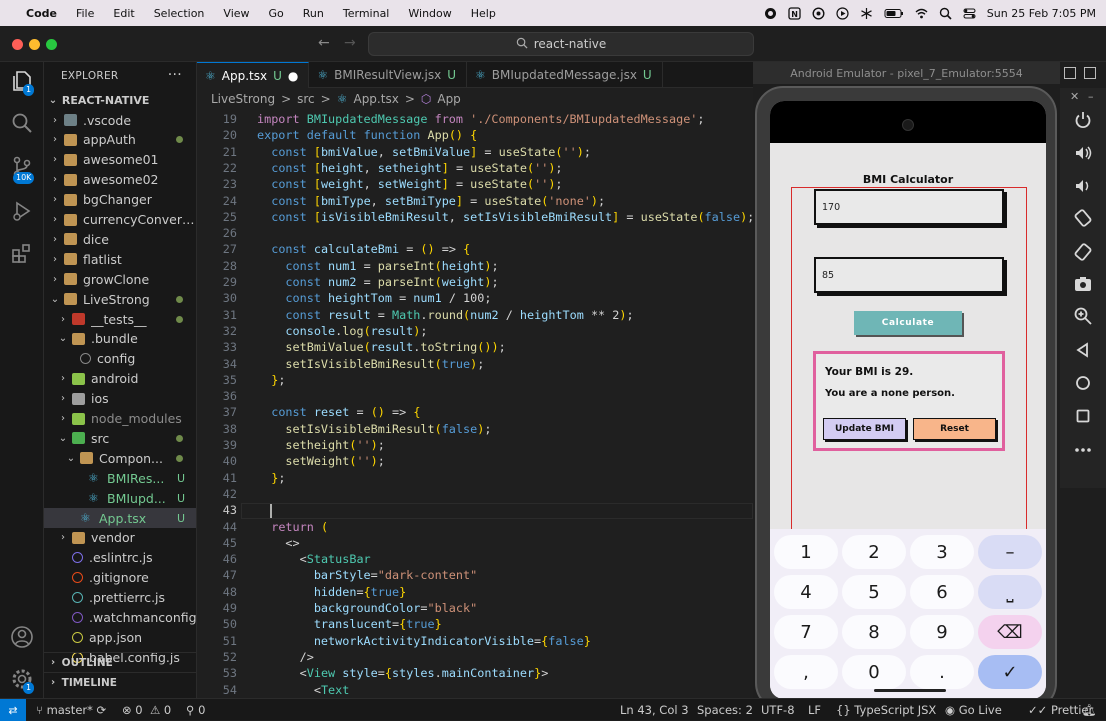  I want to click on command-center-search: react-native, so click(561, 44).